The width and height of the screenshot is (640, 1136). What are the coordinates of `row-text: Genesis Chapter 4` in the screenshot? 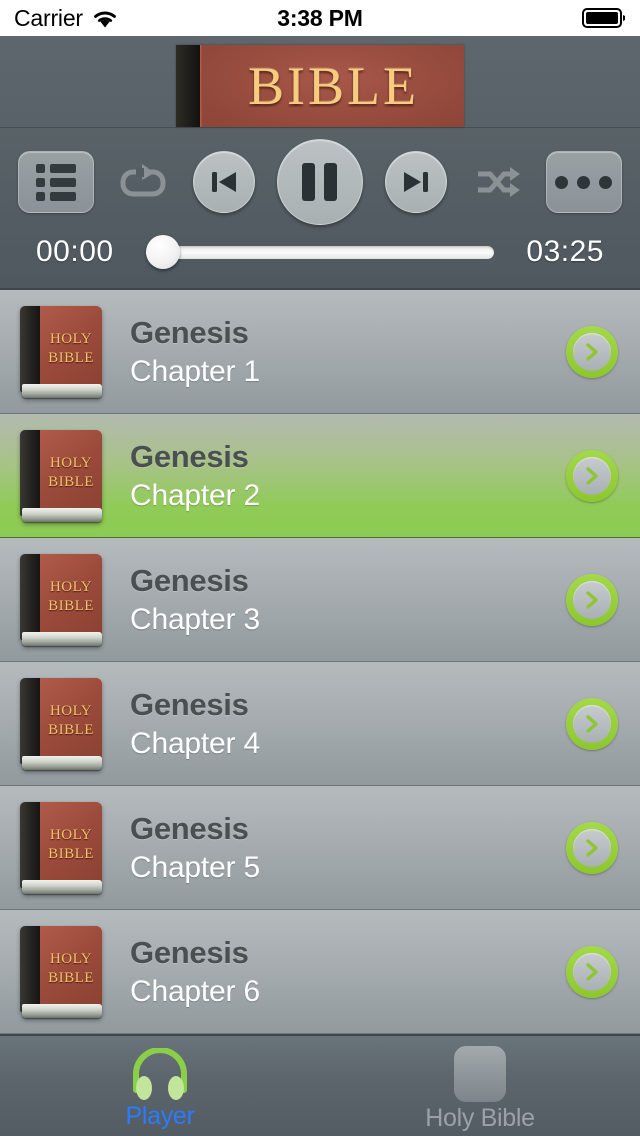 It's located at (348, 724).